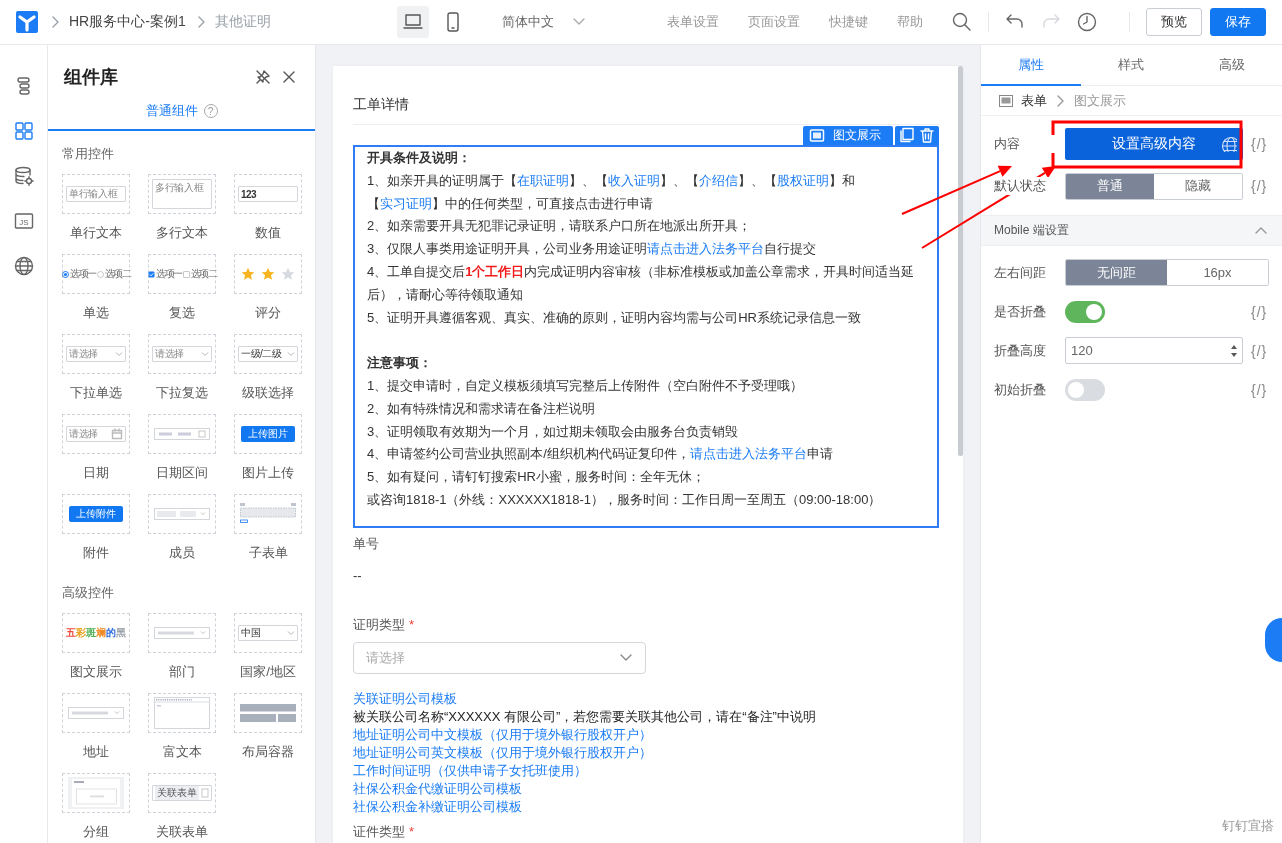 The height and width of the screenshot is (843, 1282). Describe the element at coordinates (23, 131) in the screenshot. I see `components-icon` at that location.